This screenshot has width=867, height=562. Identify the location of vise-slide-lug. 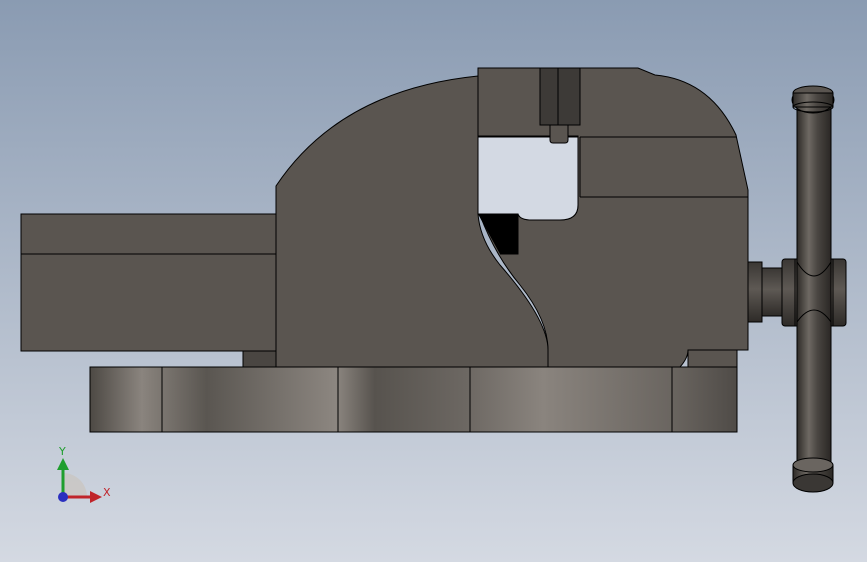
(260, 358).